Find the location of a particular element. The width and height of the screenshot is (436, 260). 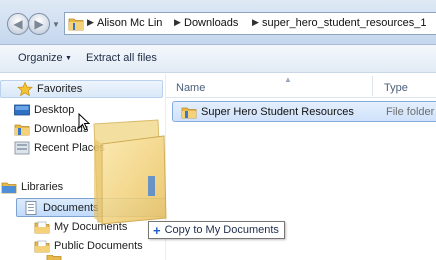

column-header-type: Type is located at coordinates (396, 88).